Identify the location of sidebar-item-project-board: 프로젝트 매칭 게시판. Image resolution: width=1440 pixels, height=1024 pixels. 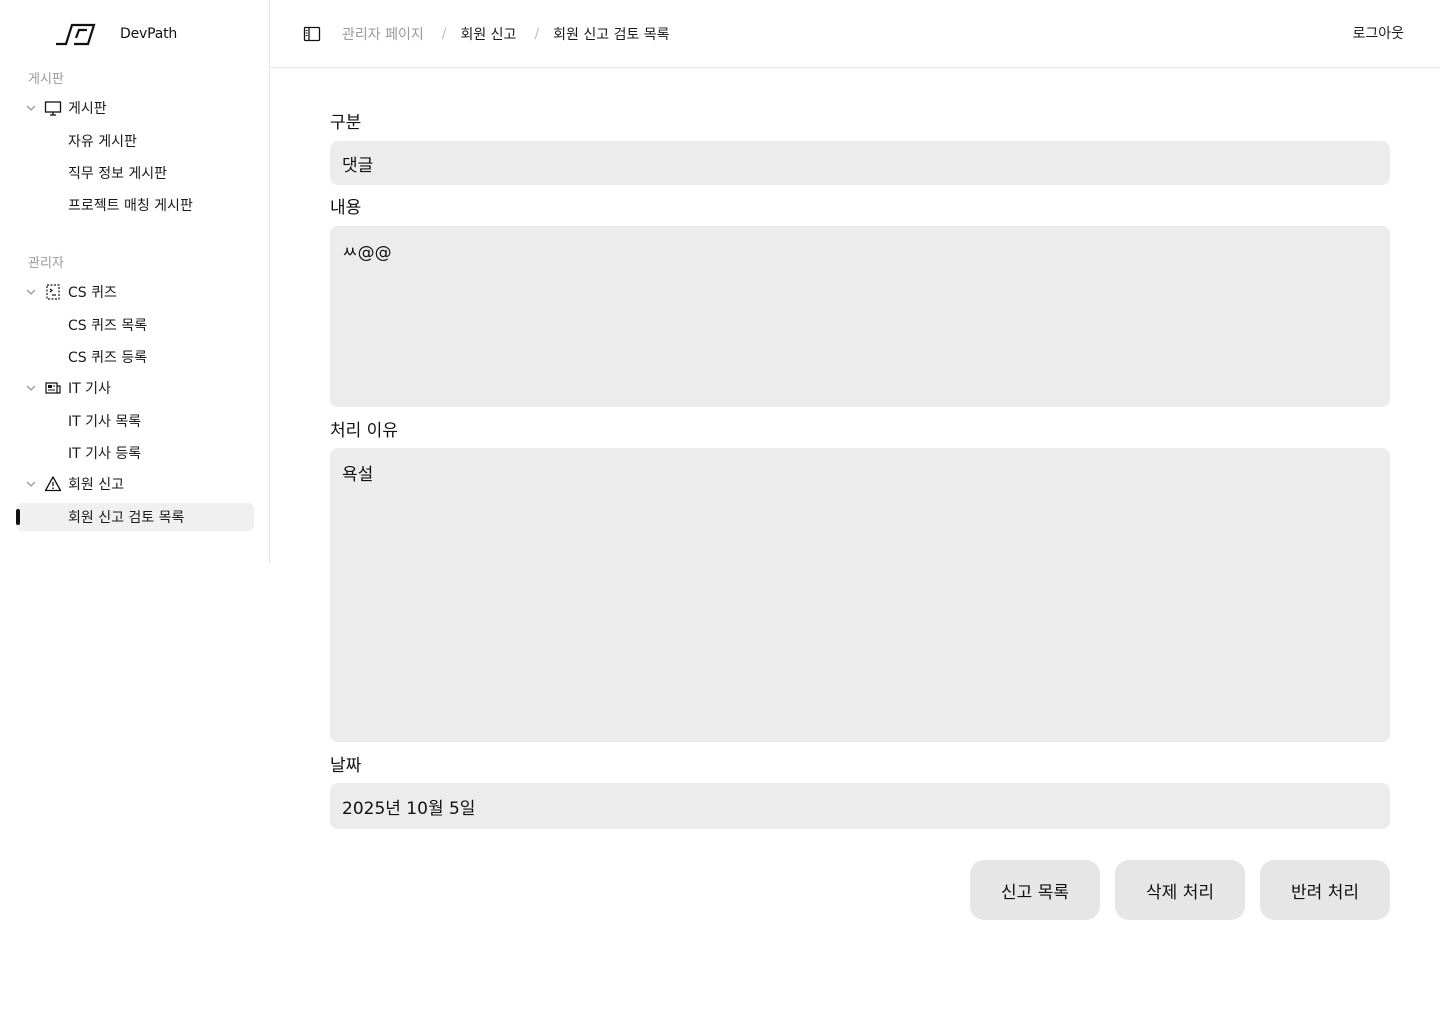
(135, 205).